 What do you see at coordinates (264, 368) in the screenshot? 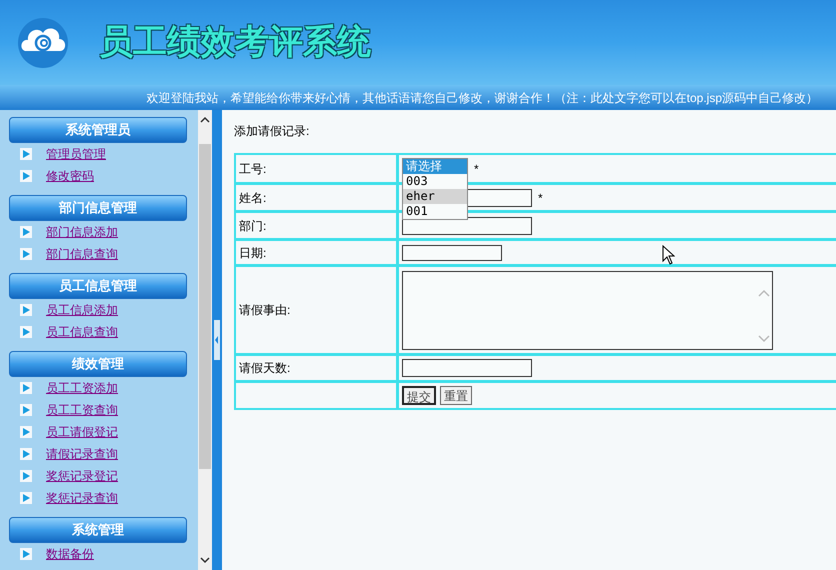
I see `field-label: 请假天数:` at bounding box center [264, 368].